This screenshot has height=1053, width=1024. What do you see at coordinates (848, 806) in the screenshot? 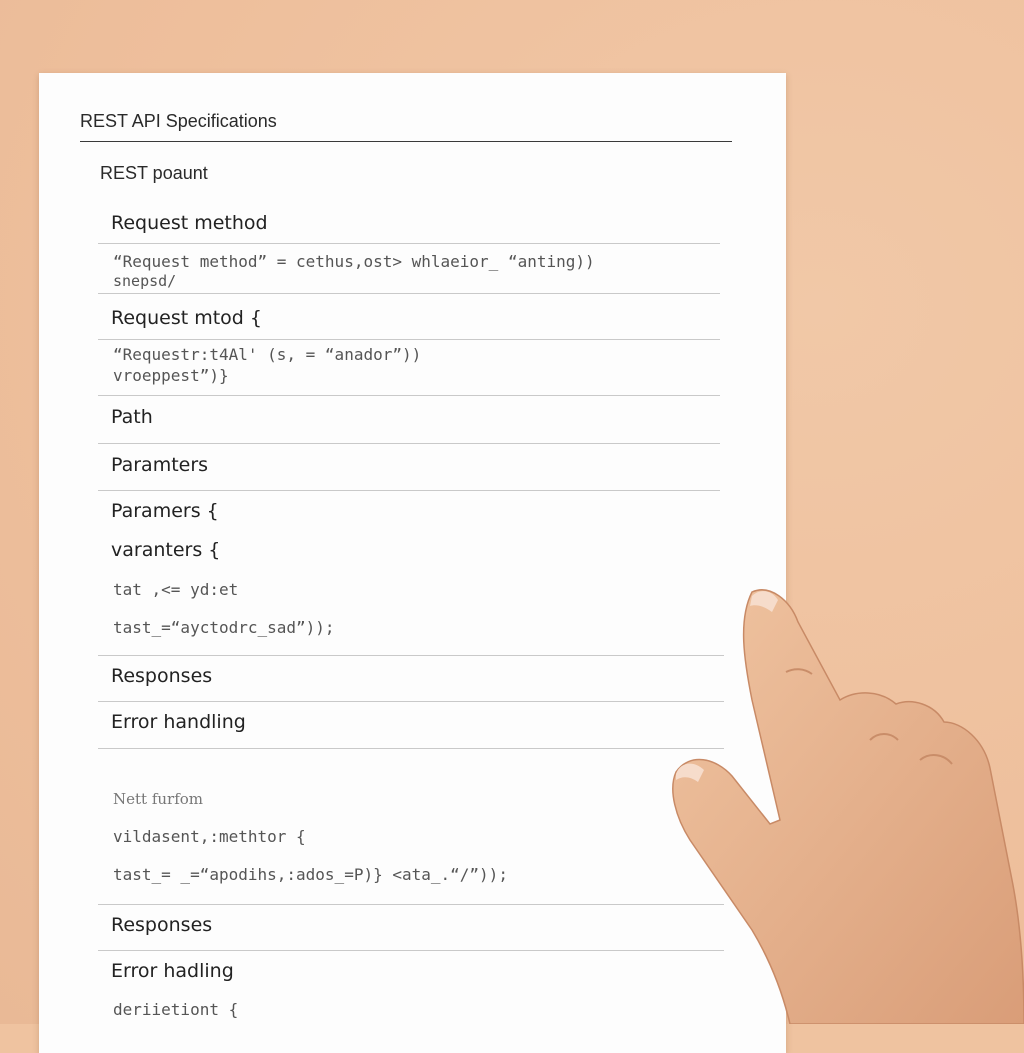
I see `pointing-hand-icon` at bounding box center [848, 806].